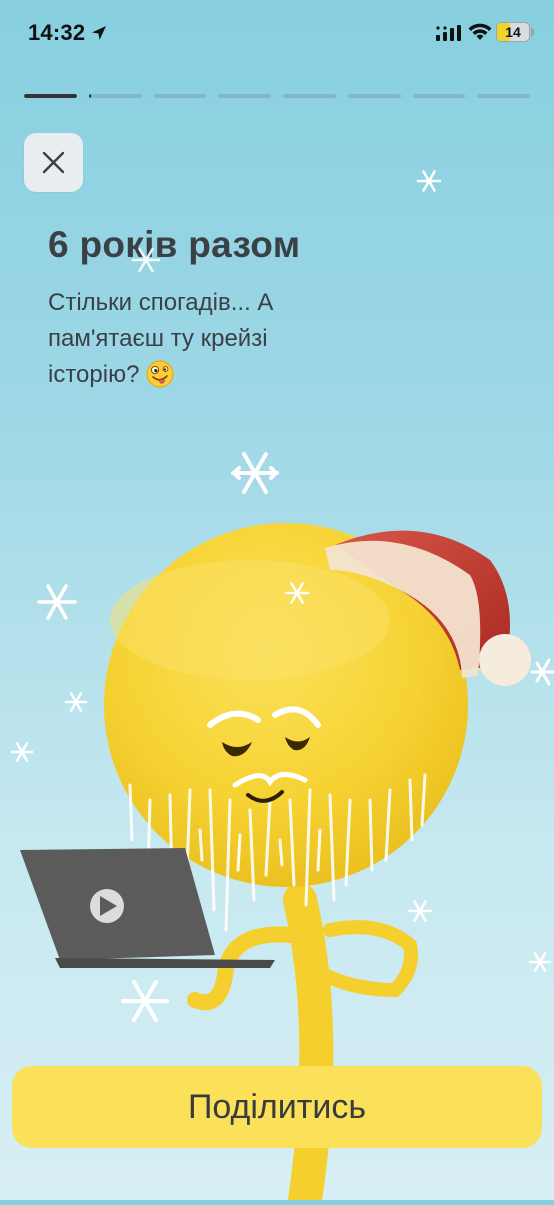 This screenshot has width=554, height=1205. I want to click on santa-hat-pompom, so click(505, 660).